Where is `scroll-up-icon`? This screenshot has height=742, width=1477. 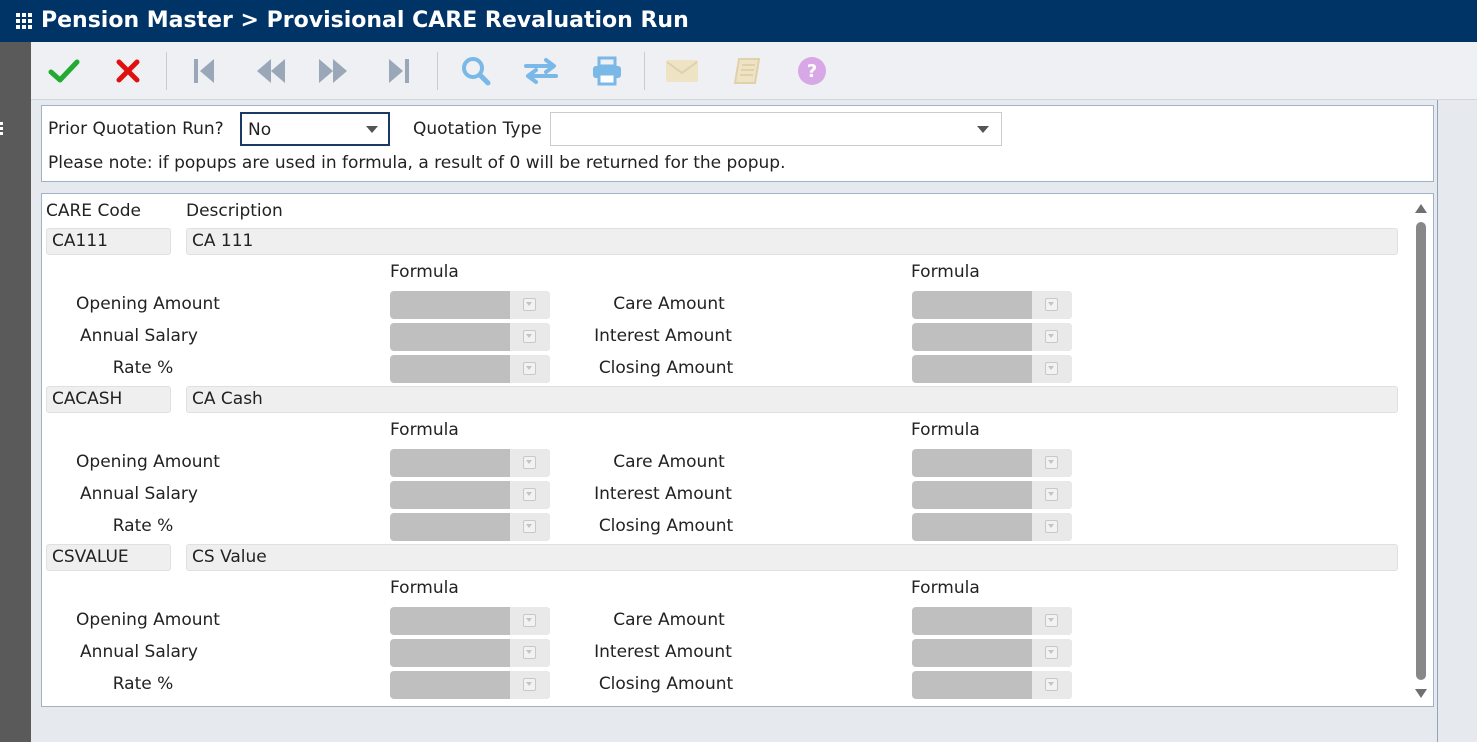 scroll-up-icon is located at coordinates (1421, 208).